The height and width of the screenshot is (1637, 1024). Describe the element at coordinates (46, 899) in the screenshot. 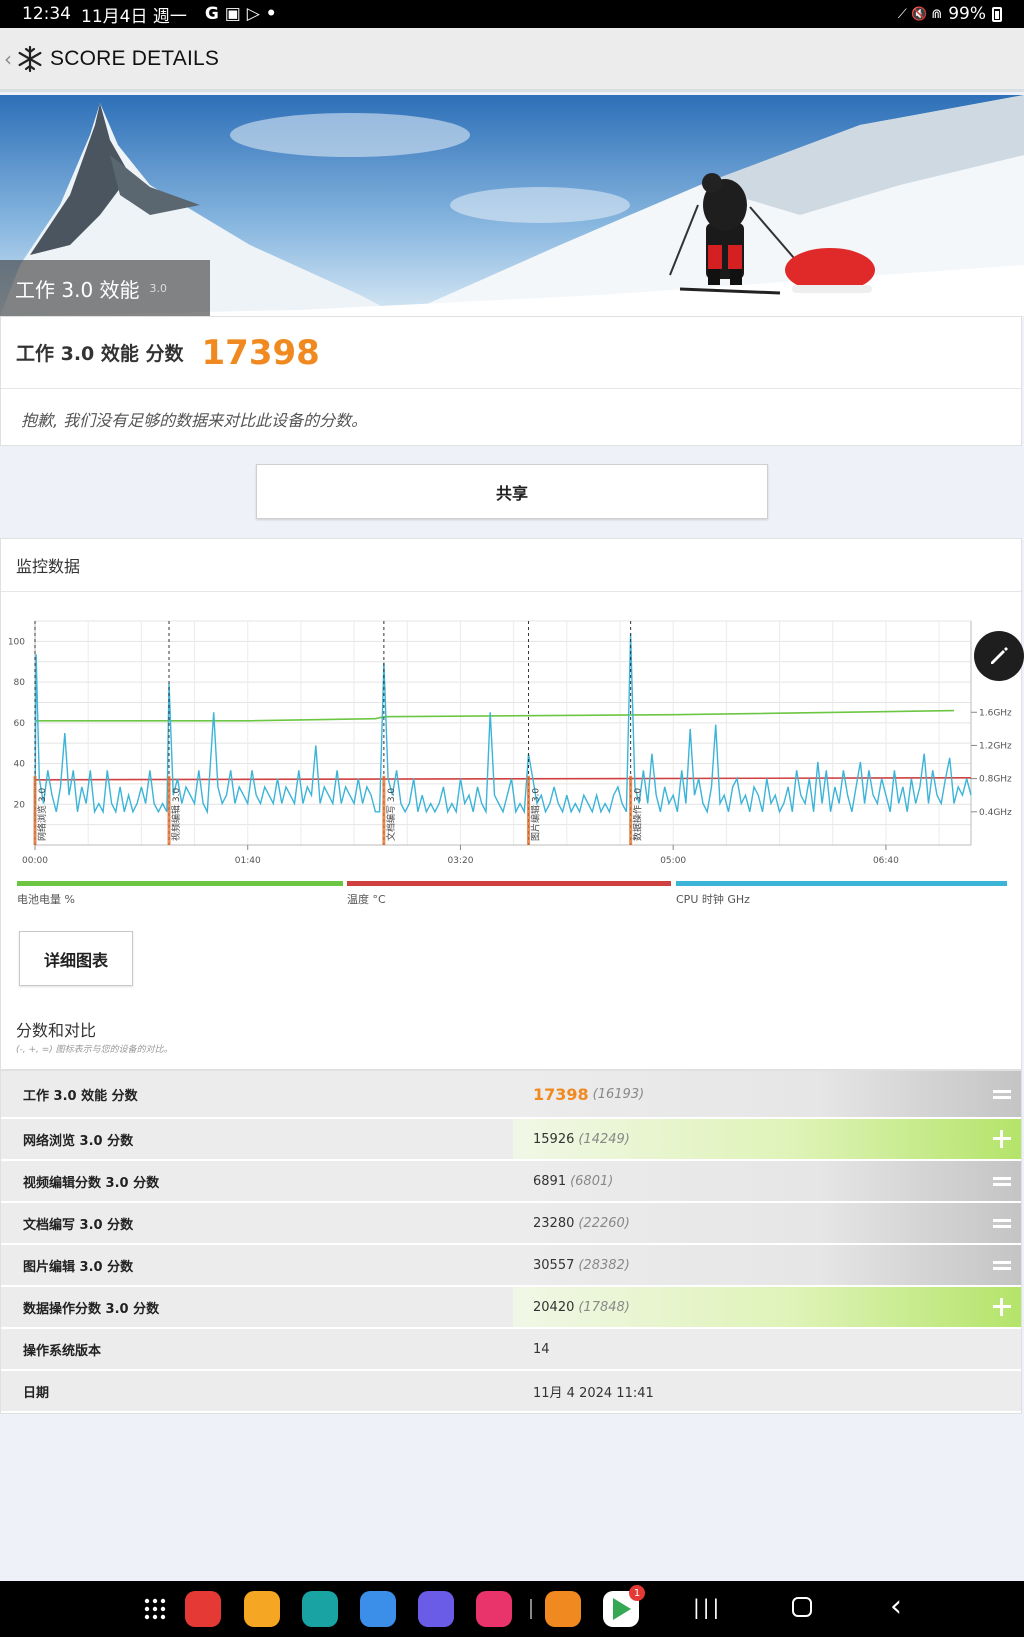

I see `legend-battery-label: 电池电量 %` at that location.